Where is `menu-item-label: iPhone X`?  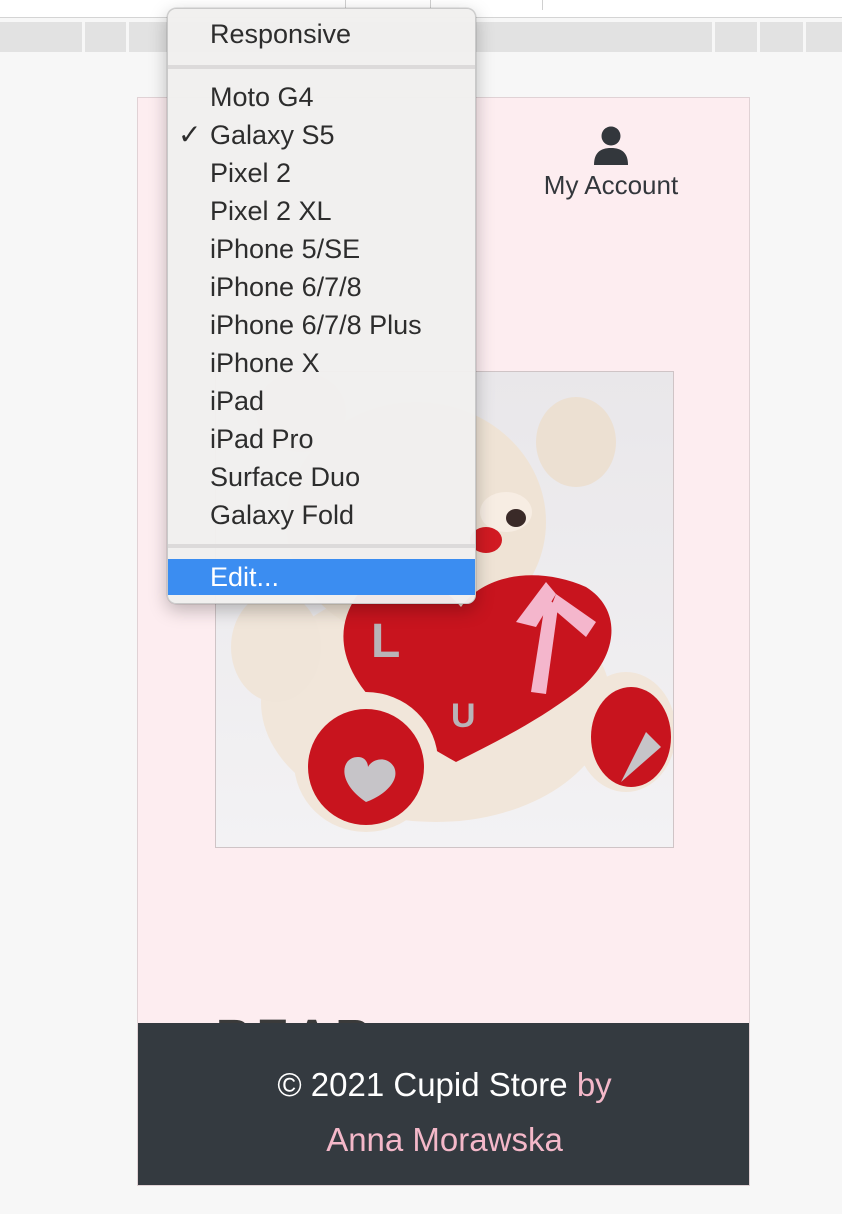
menu-item-label: iPhone X is located at coordinates (265, 363).